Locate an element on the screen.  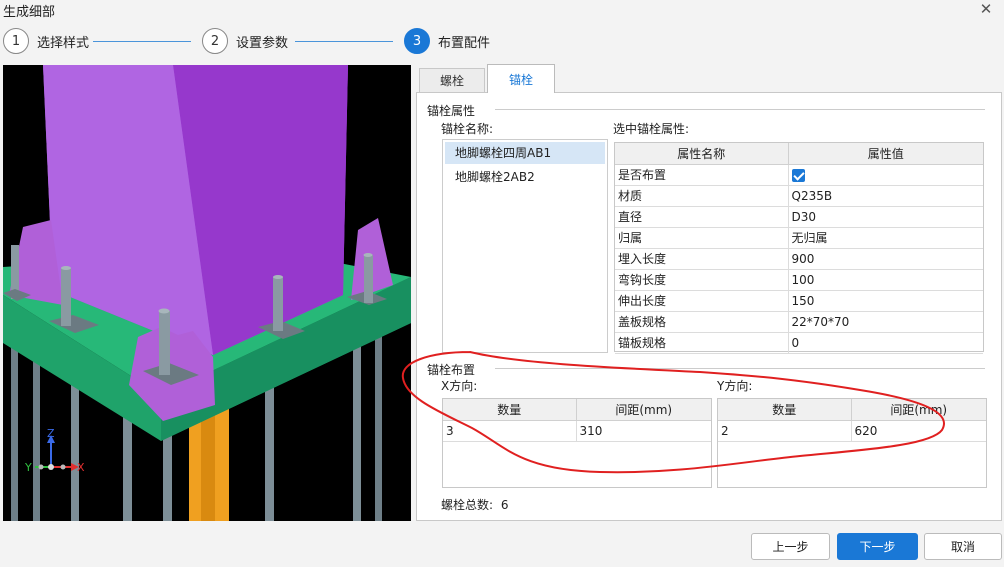
property-name: 锚板规格 is located at coordinates (702, 343).